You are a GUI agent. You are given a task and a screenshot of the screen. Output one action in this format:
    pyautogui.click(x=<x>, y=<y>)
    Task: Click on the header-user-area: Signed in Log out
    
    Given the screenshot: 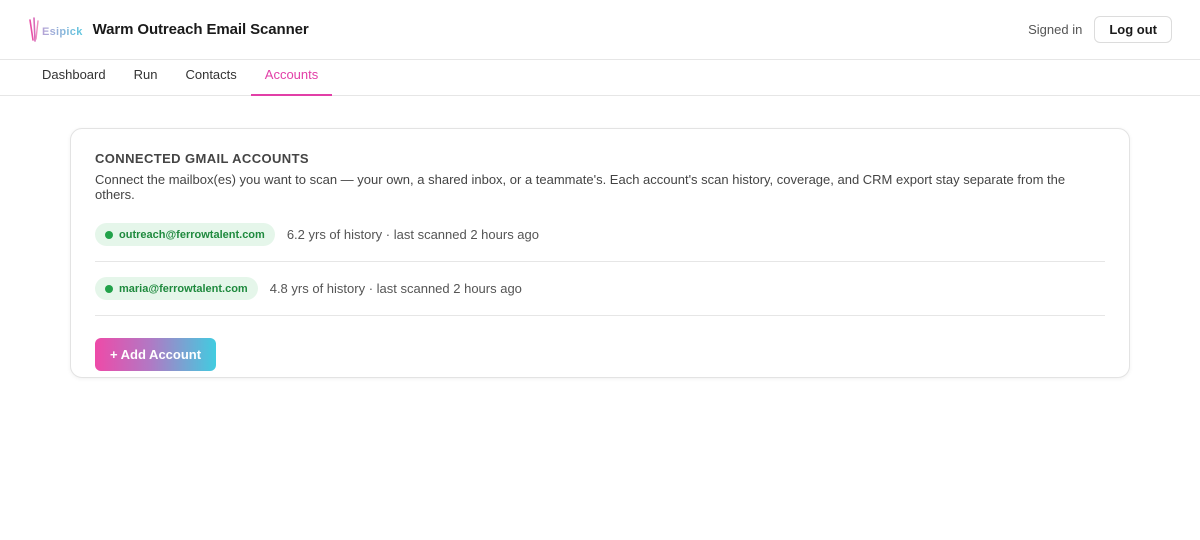 What is the action you would take?
    pyautogui.click(x=1100, y=29)
    